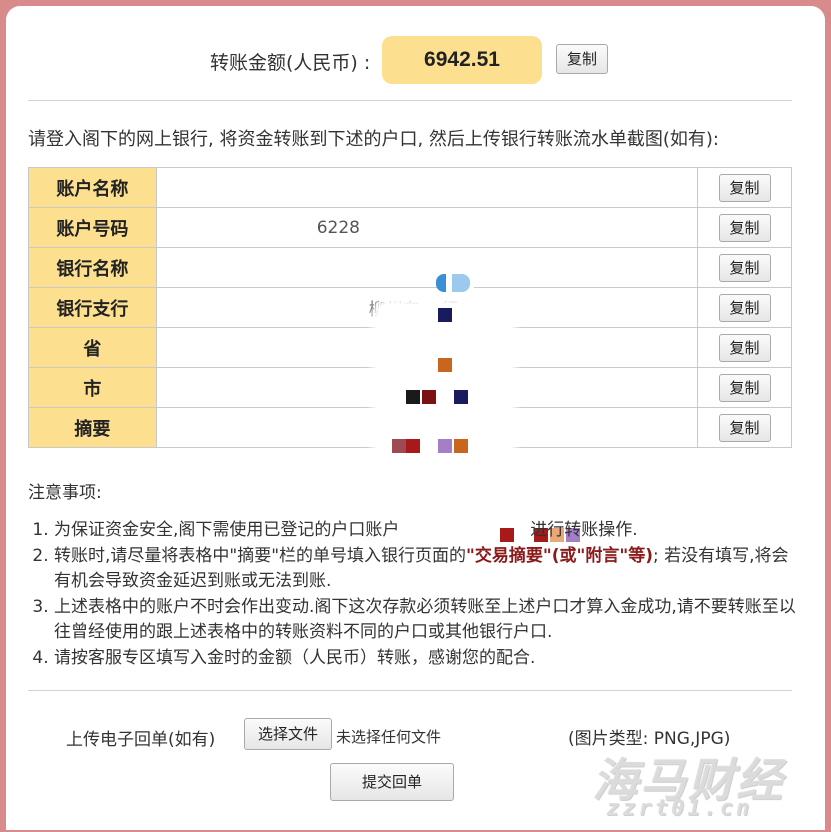  Describe the element at coordinates (462, 60) in the screenshot. I see `amount-value: 6942.51` at that location.